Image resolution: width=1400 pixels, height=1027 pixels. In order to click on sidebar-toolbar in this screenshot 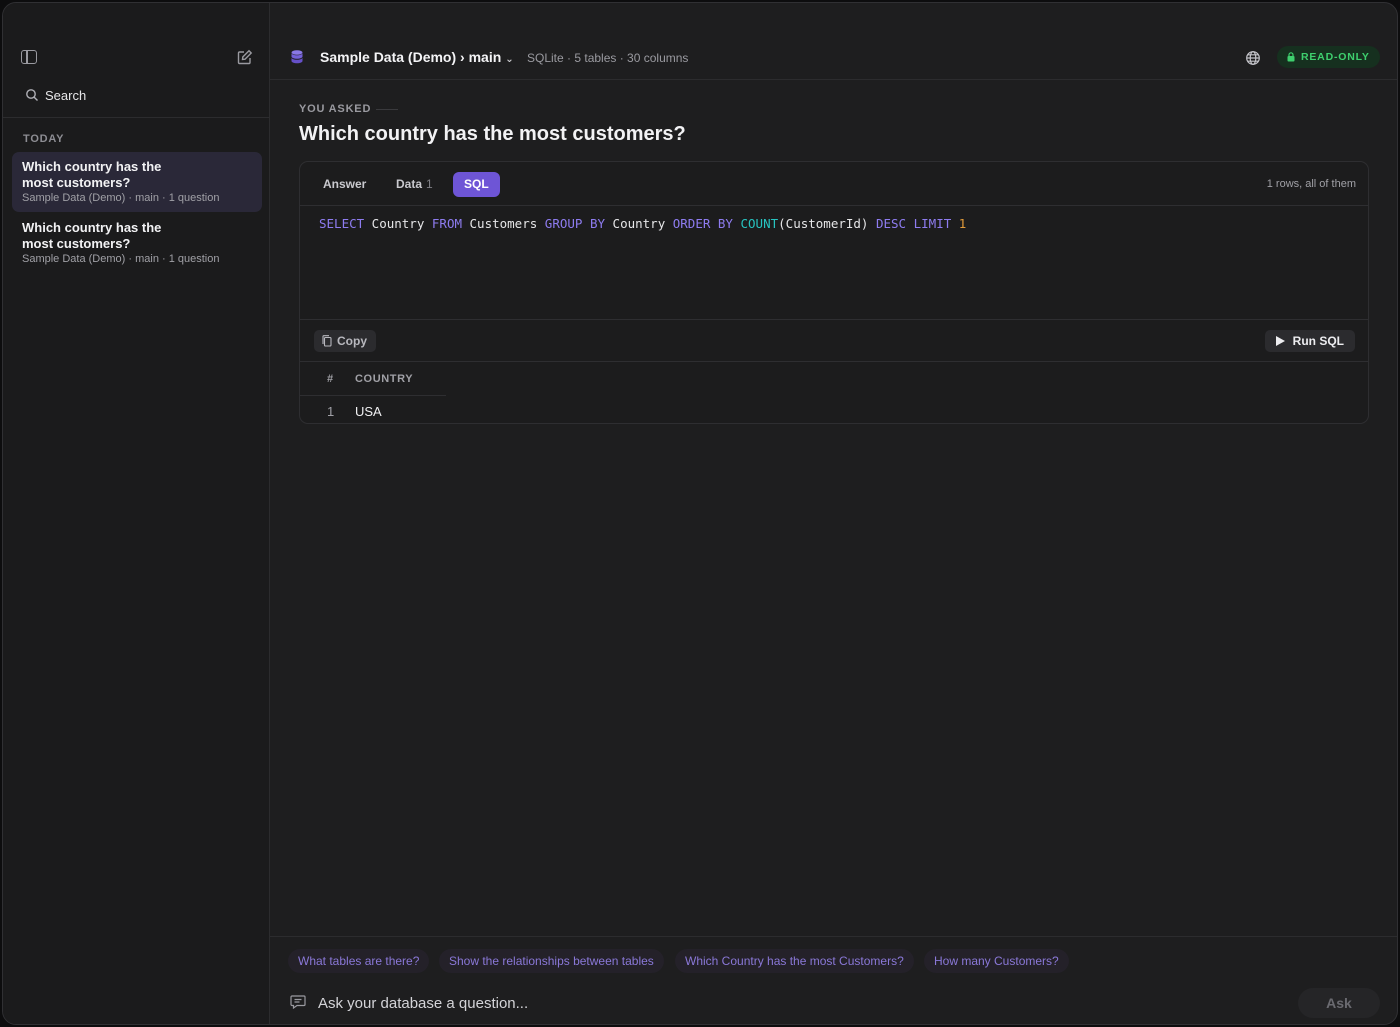, I will do `click(136, 58)`.